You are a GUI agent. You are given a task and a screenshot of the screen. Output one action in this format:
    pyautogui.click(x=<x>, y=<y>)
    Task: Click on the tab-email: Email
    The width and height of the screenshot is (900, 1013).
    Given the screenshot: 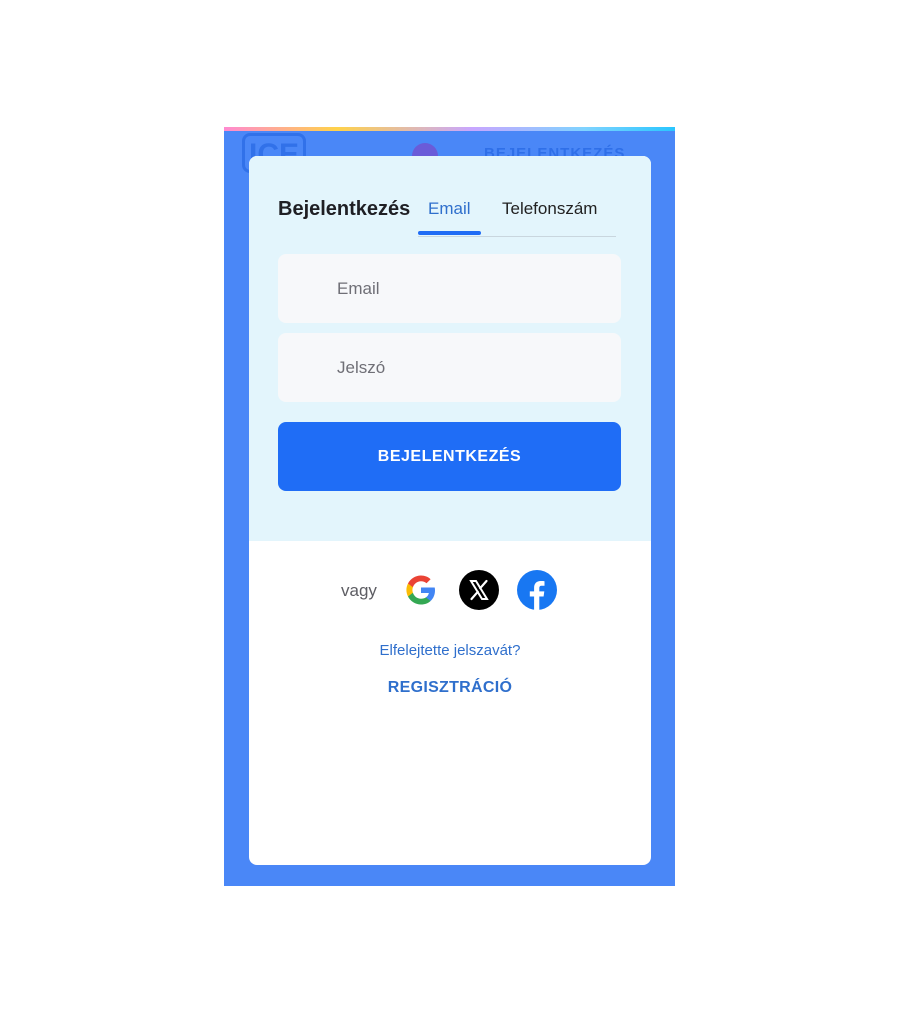 What is the action you would take?
    pyautogui.click(x=449, y=209)
    